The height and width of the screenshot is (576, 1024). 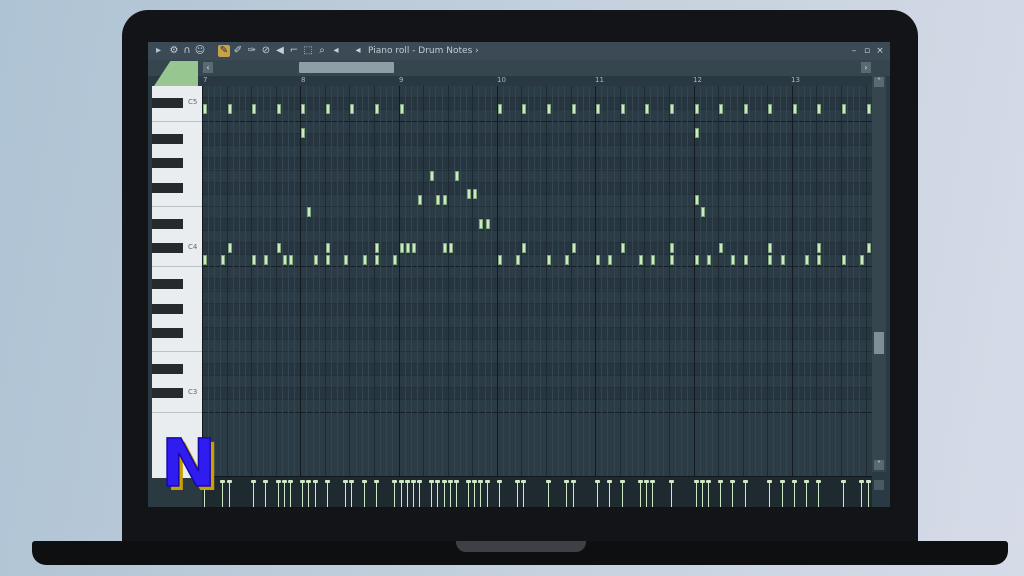 What do you see at coordinates (280, 51) in the screenshot?
I see `mute-icon: ◀` at bounding box center [280, 51].